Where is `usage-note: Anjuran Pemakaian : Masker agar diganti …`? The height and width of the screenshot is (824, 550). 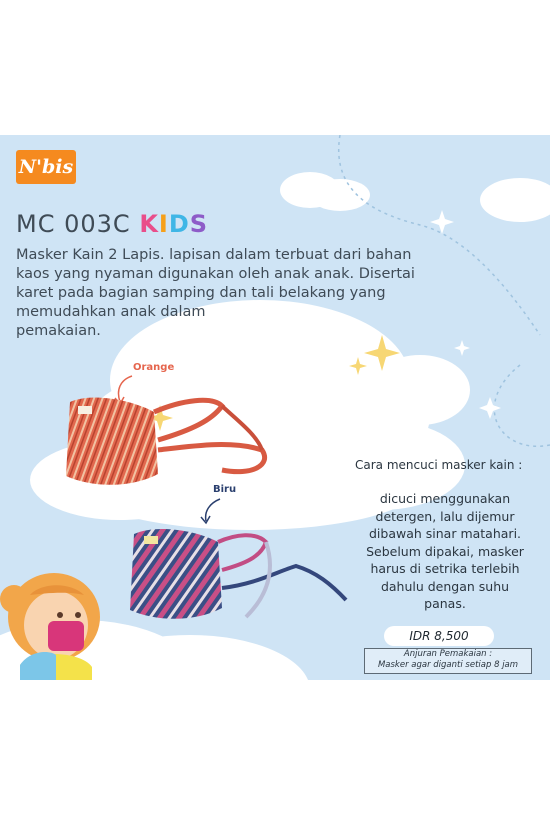 usage-note: Anjuran Pemakaian : Masker agar diganti … is located at coordinates (448, 661).